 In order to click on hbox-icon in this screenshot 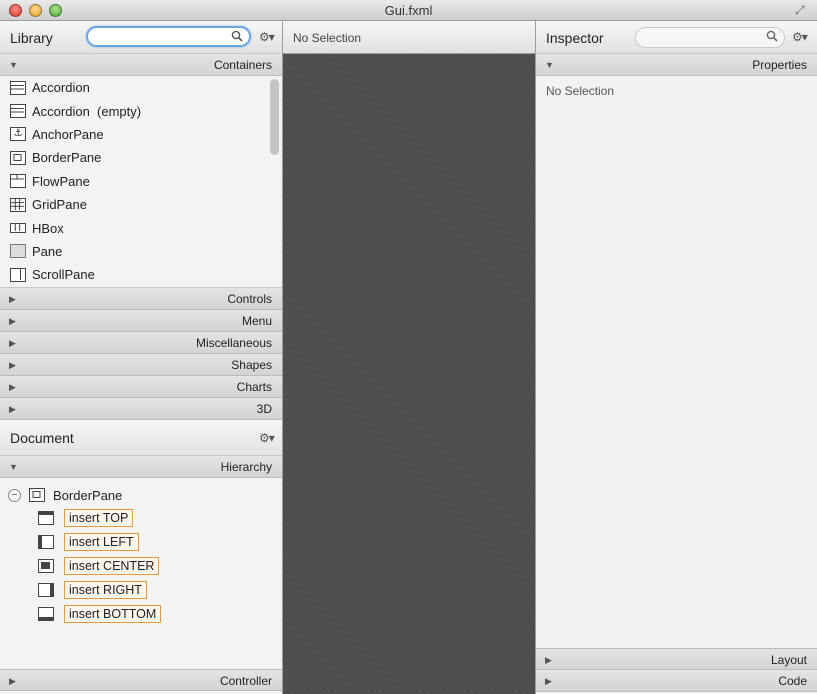, I will do `click(18, 228)`.